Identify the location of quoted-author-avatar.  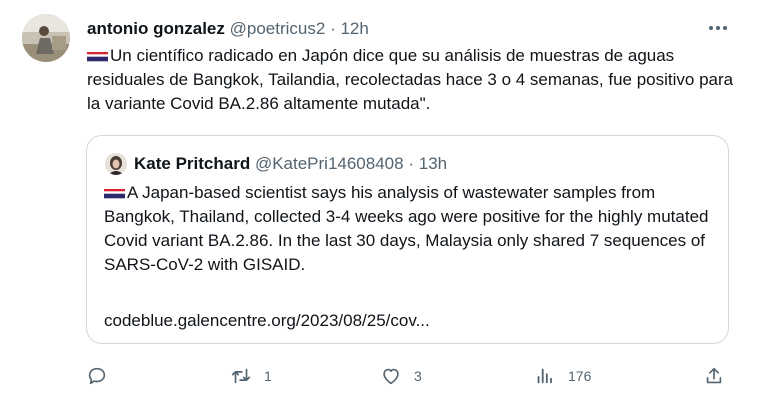
(116, 164).